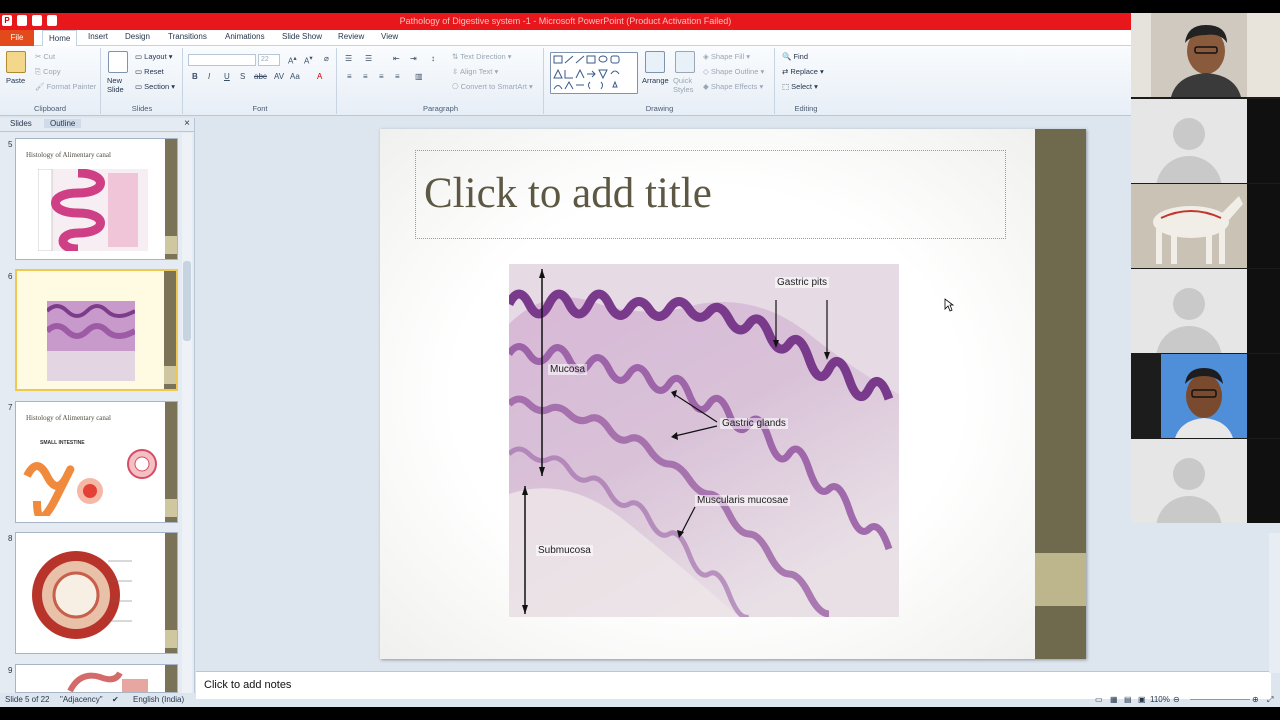 The image size is (1280, 720). What do you see at coordinates (351, 36) in the screenshot?
I see `tab-review: Review` at bounding box center [351, 36].